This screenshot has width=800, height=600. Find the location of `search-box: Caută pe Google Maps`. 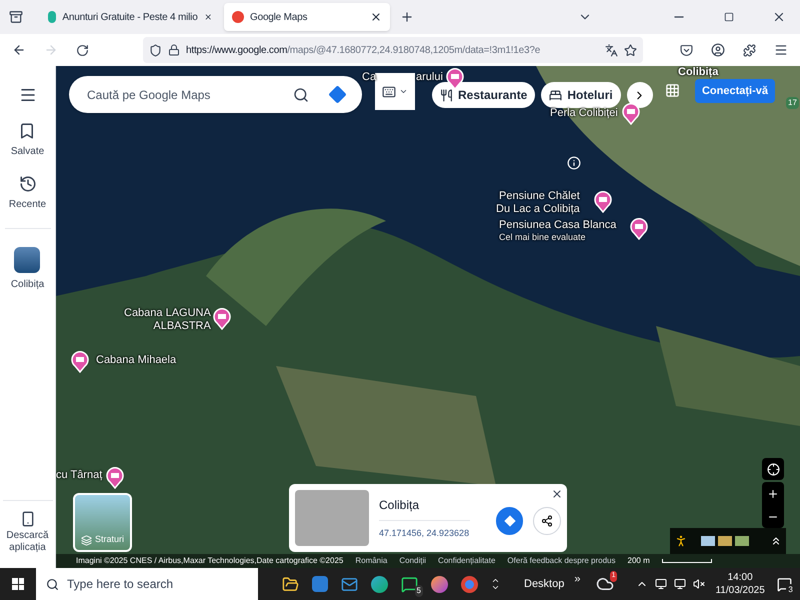

search-box: Caută pe Google Maps is located at coordinates (215, 94).